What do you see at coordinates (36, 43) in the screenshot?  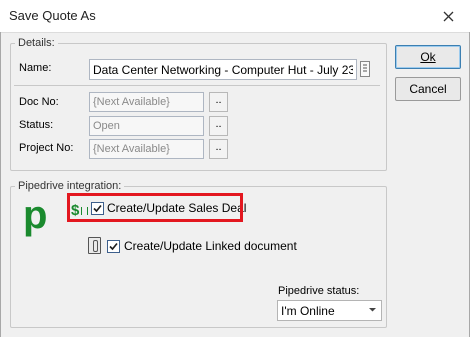 I see `details-legend: Details:` at bounding box center [36, 43].